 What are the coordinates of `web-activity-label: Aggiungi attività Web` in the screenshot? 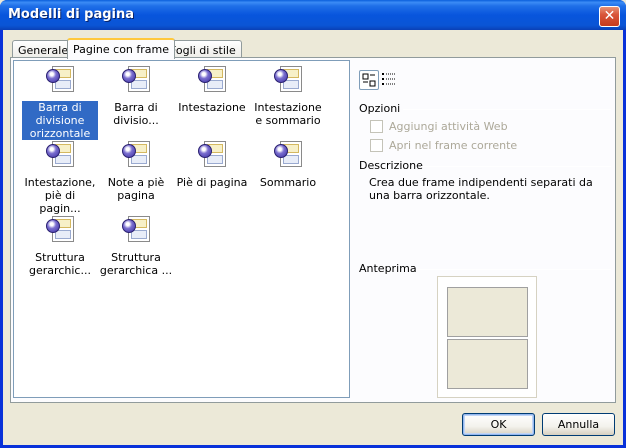 It's located at (448, 126).